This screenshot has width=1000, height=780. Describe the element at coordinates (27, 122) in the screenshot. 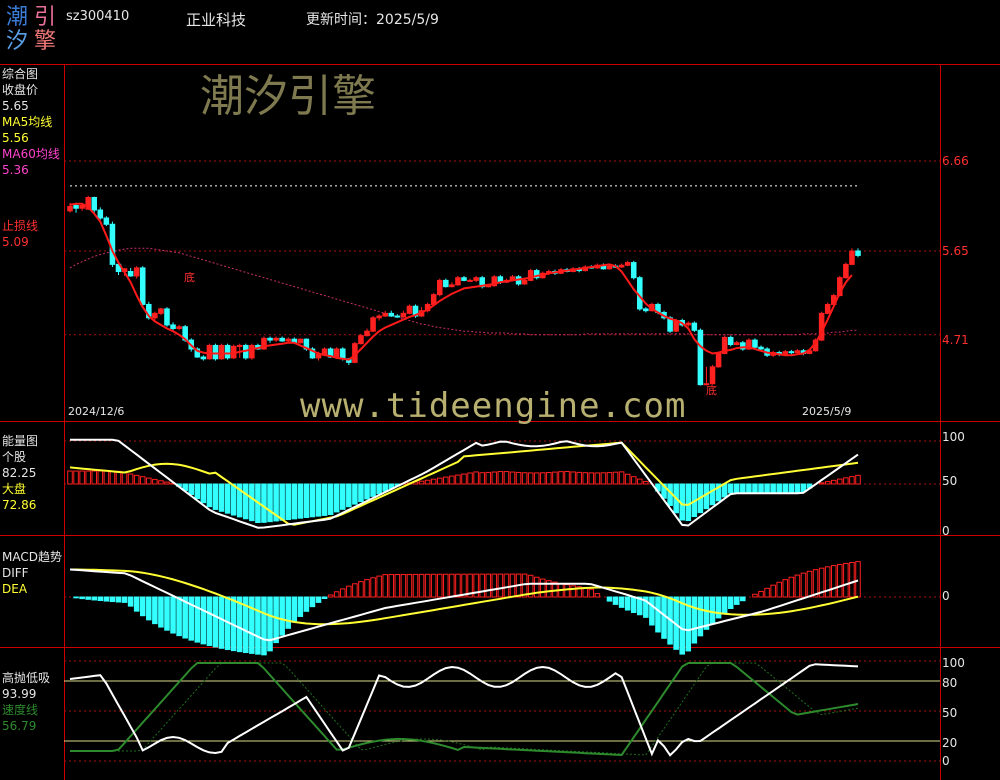

I see `ma5-label: MA5均线` at that location.